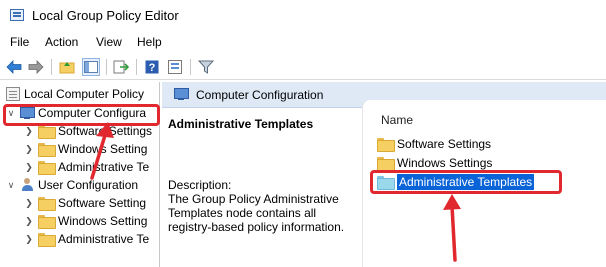 This screenshot has width=606, height=267. What do you see at coordinates (17, 15) in the screenshot?
I see `policy-editor-icon` at bounding box center [17, 15].